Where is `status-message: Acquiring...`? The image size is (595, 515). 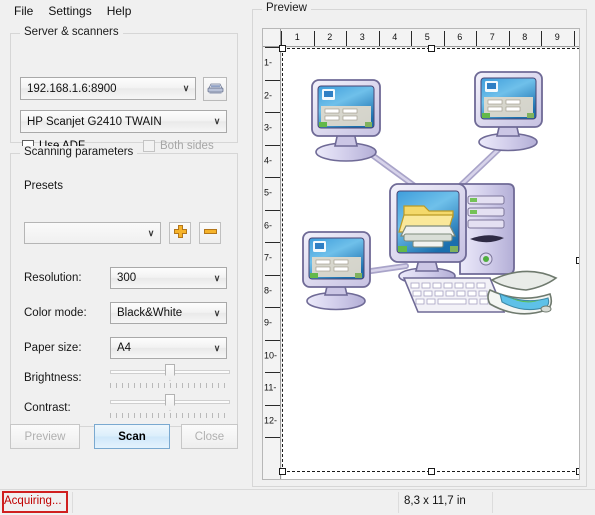
status-message: Acquiring... is located at coordinates (33, 501).